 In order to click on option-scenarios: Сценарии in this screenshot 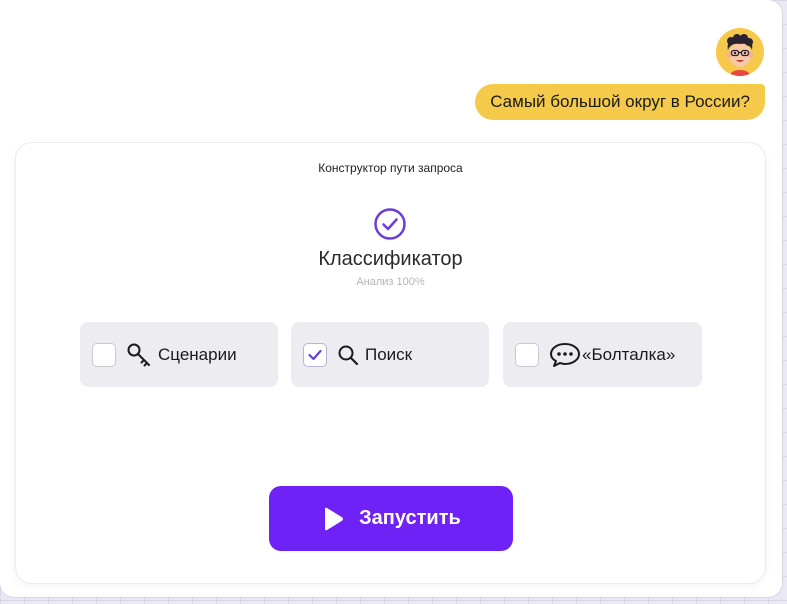, I will do `click(179, 354)`.